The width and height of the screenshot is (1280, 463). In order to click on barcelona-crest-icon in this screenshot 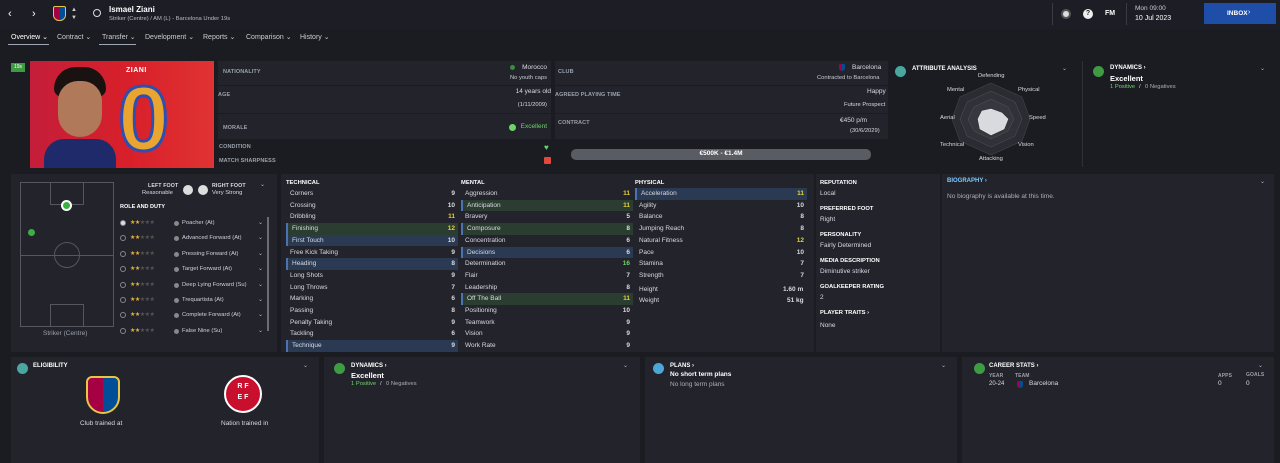, I will do `click(59, 13)`.